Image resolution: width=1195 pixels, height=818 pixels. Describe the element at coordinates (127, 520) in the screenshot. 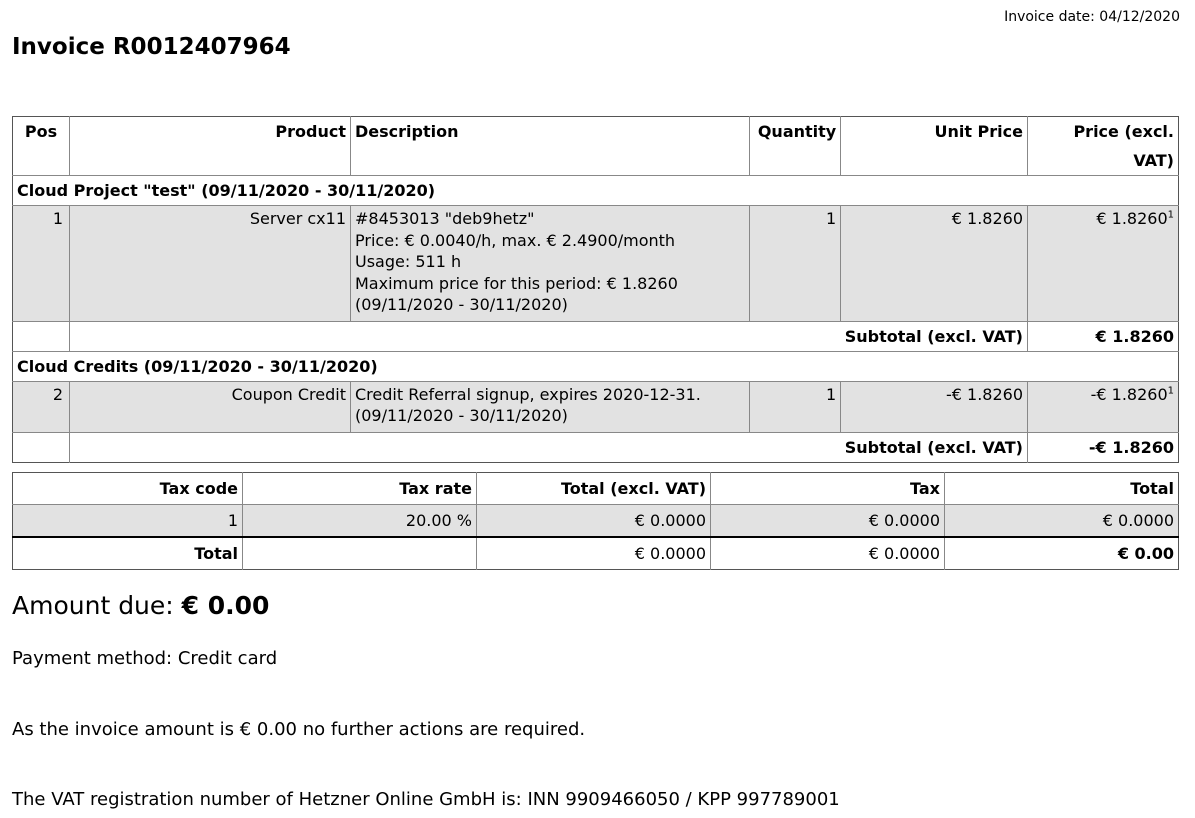

I see `tax-code: 1` at that location.